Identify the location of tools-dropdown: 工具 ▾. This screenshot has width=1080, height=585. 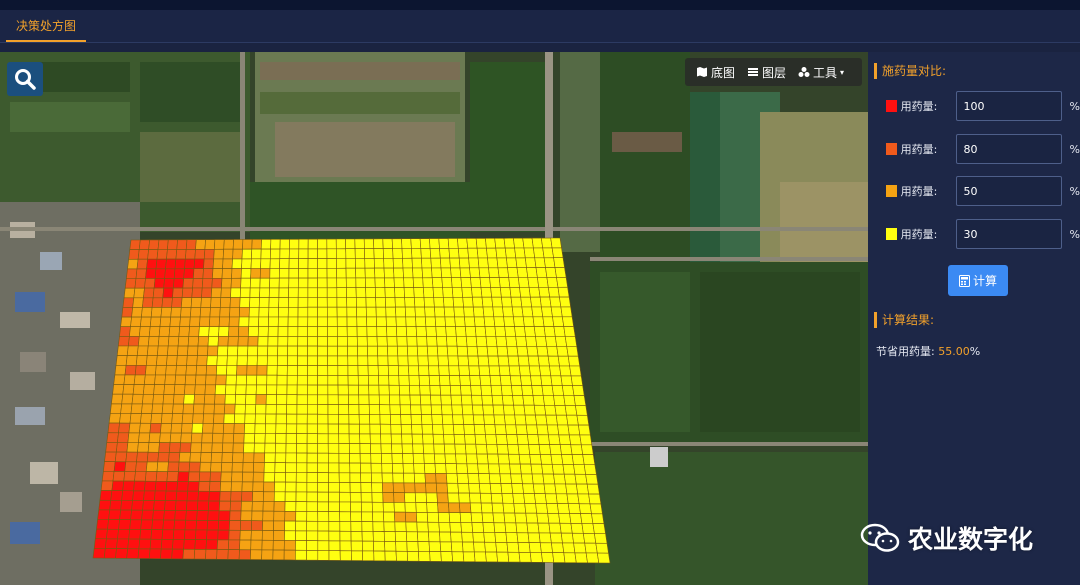
(821, 72).